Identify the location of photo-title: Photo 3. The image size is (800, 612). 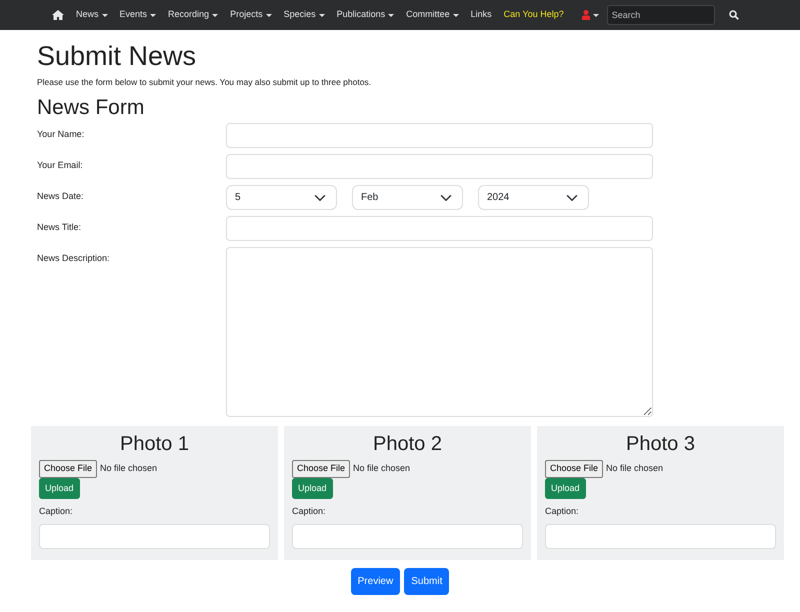
(660, 444).